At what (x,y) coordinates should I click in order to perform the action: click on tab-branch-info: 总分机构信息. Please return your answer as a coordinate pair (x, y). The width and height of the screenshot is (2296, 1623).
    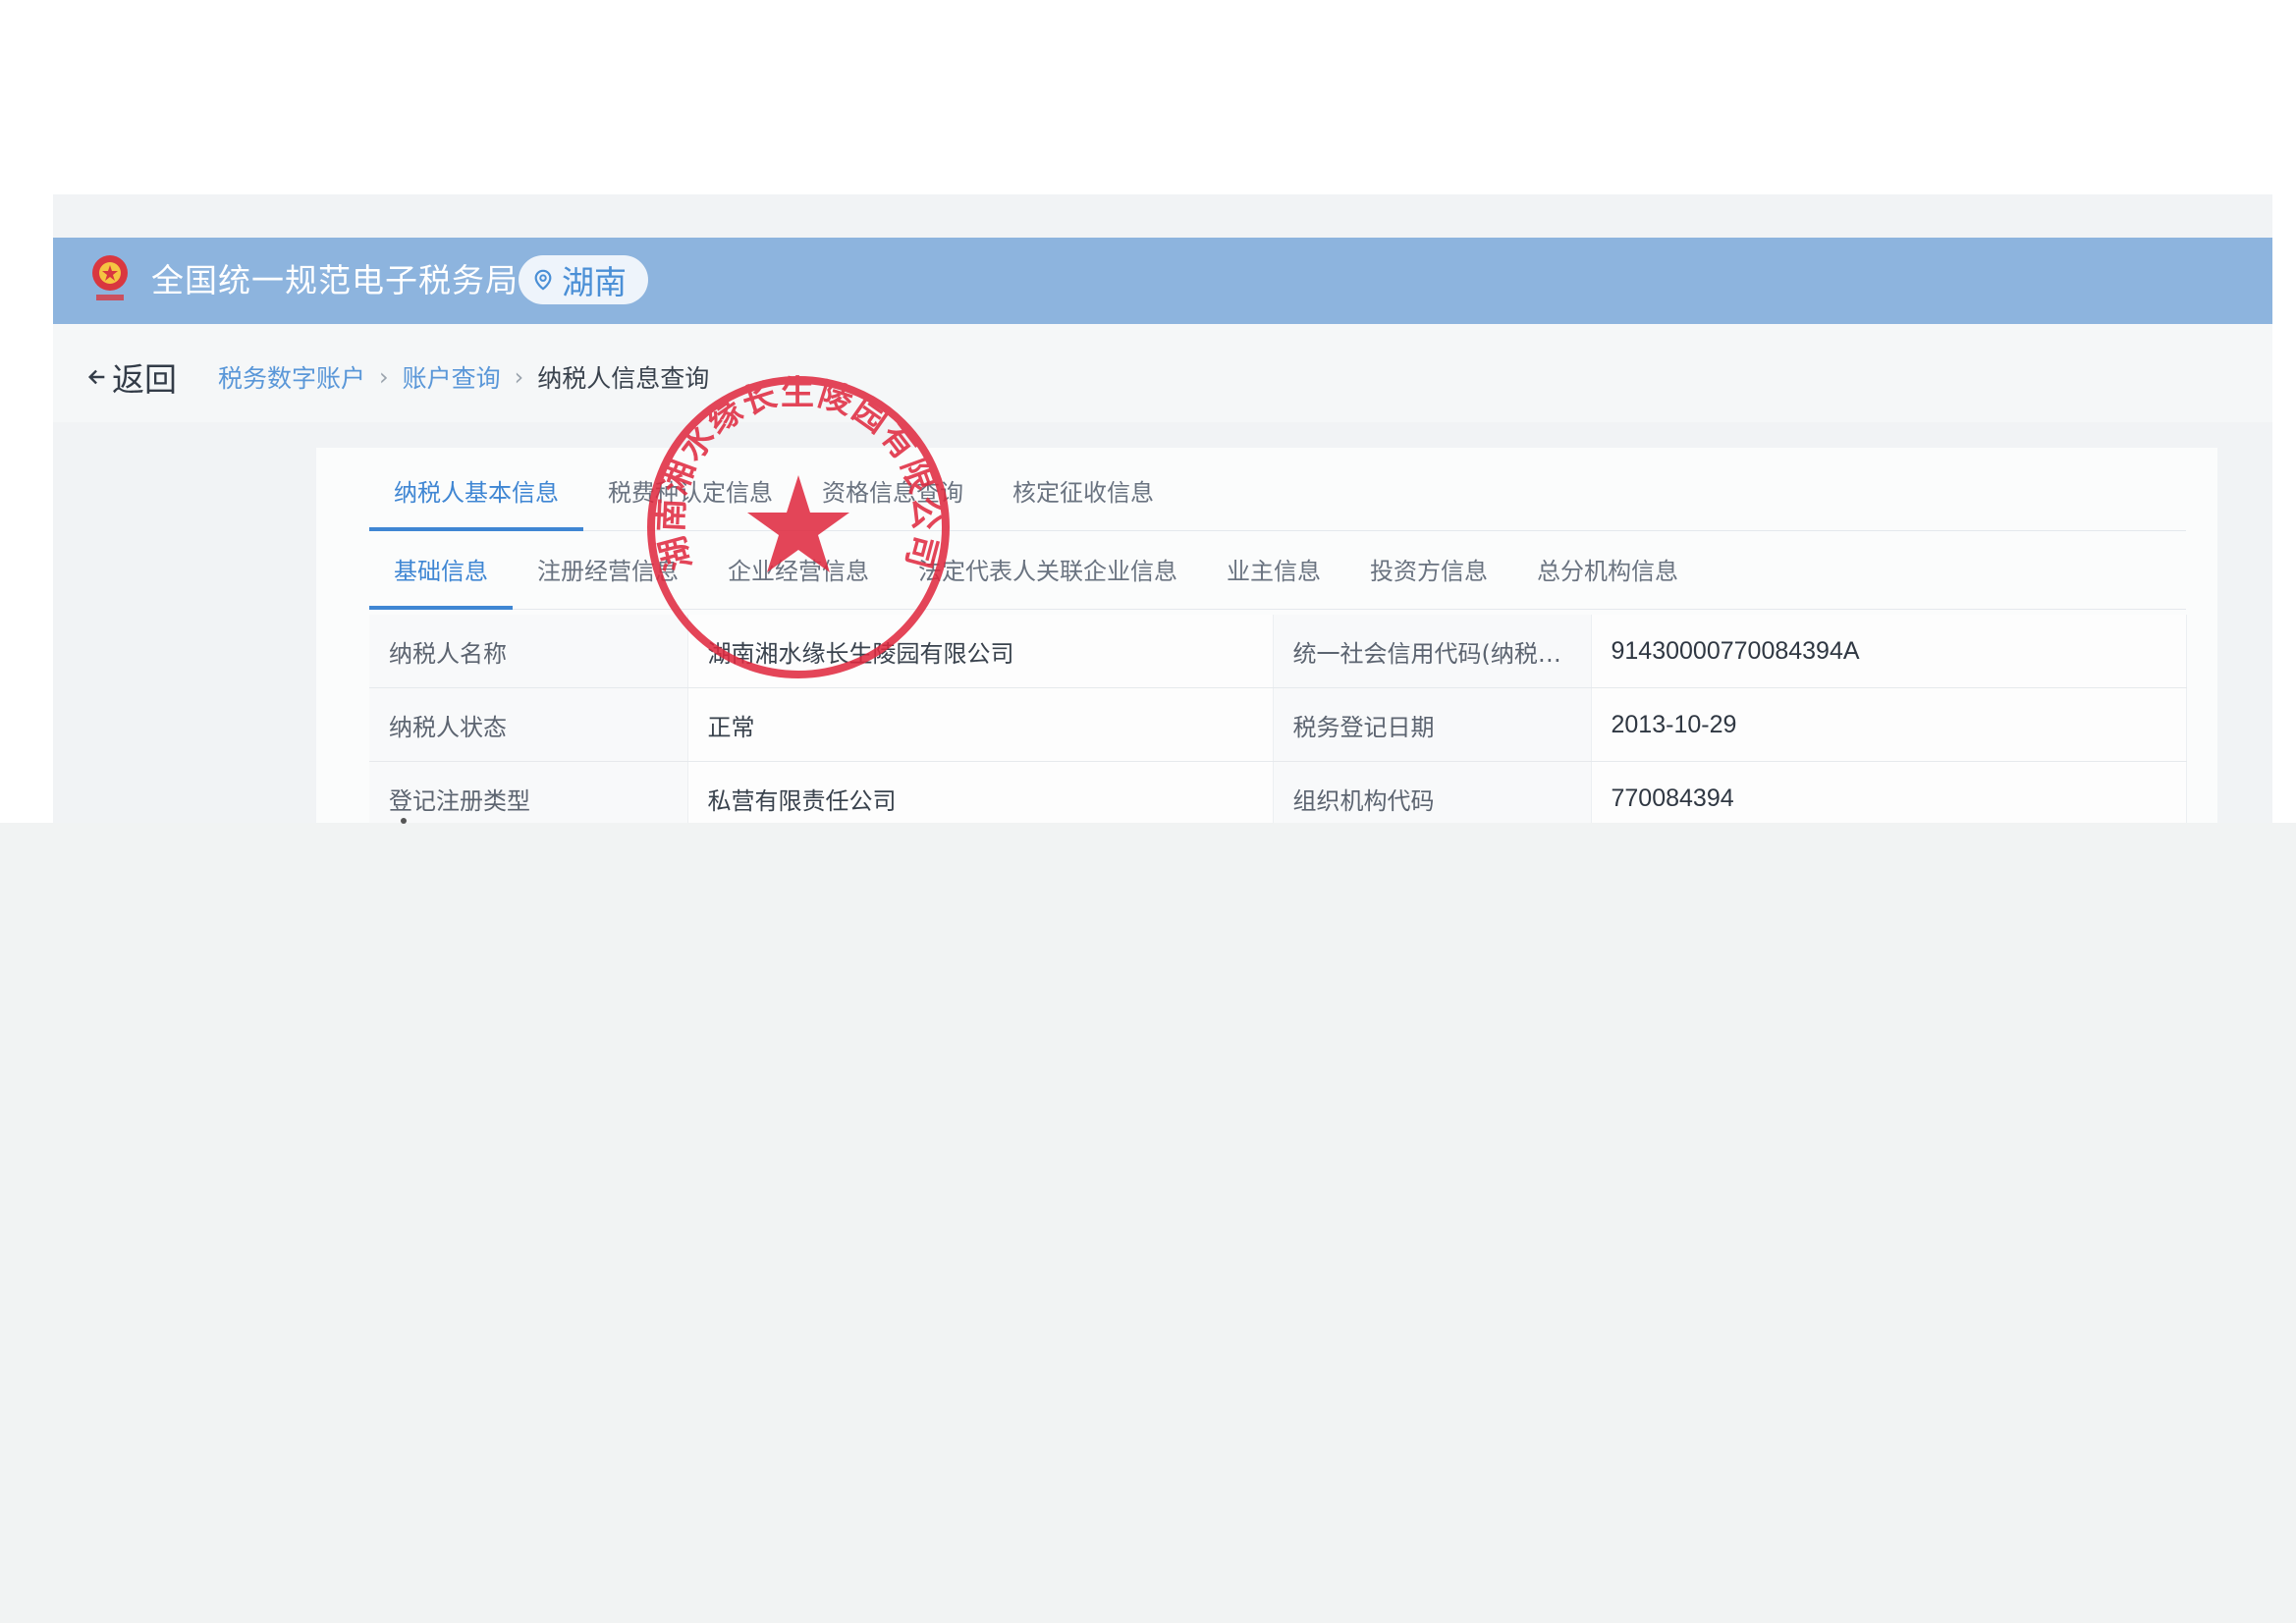
    Looking at the image, I should click on (1607, 573).